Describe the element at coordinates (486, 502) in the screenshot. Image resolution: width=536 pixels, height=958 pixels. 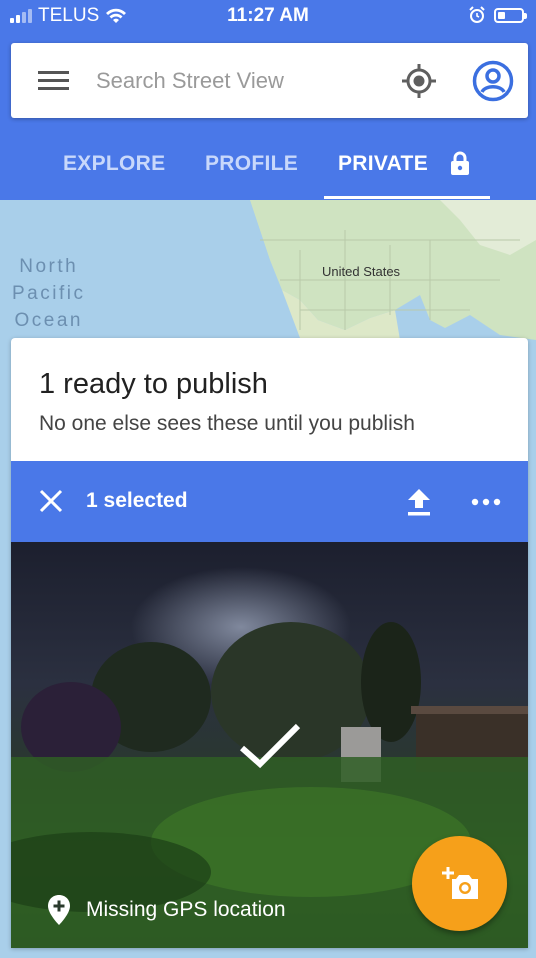
I see `more-icon` at that location.